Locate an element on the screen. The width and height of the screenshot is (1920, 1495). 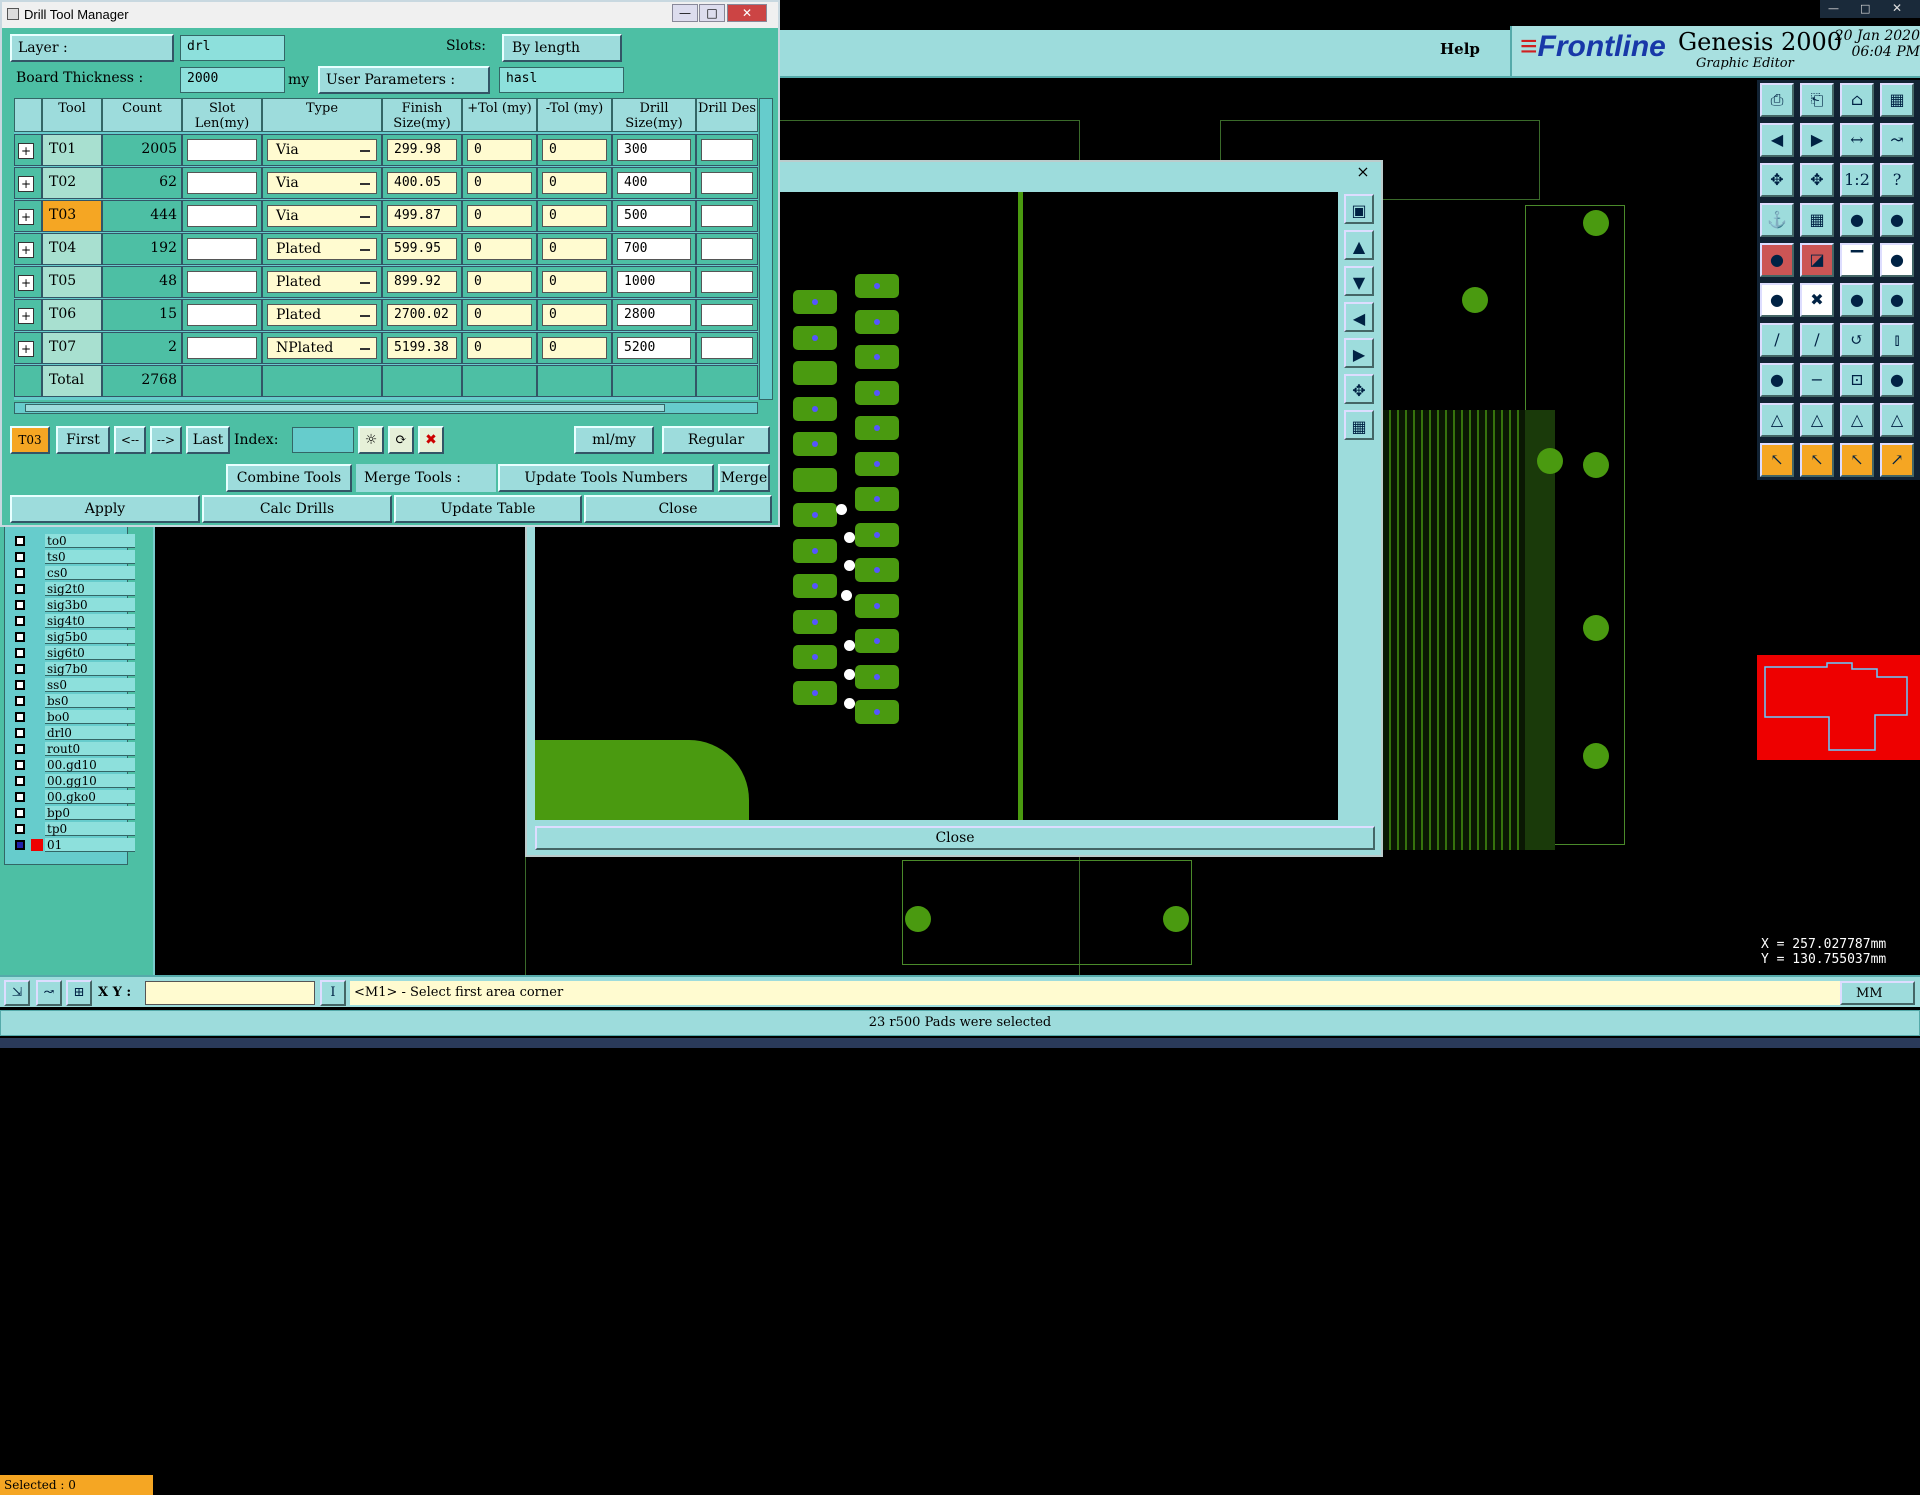
dialog-maximize-icon: □ is located at coordinates (712, 13).